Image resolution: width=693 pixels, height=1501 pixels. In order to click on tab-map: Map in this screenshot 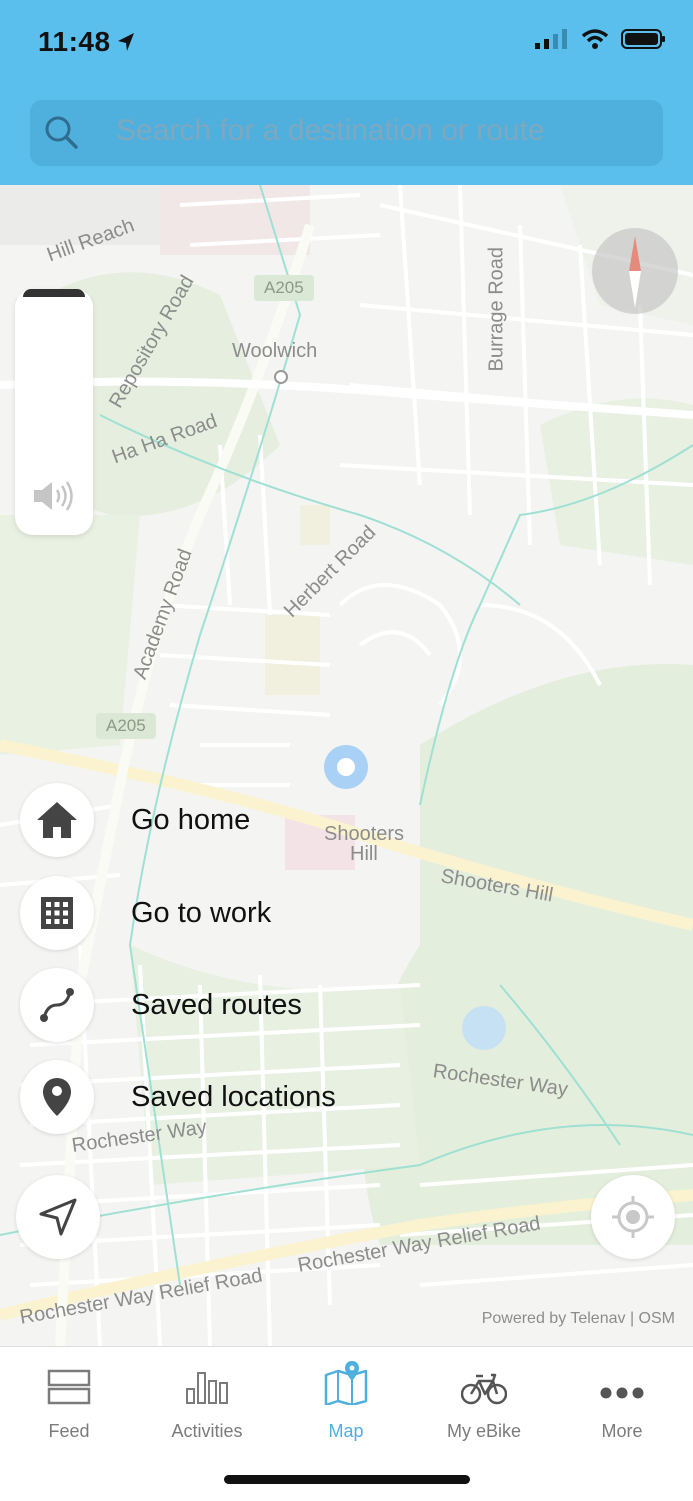, I will do `click(346, 1401)`.